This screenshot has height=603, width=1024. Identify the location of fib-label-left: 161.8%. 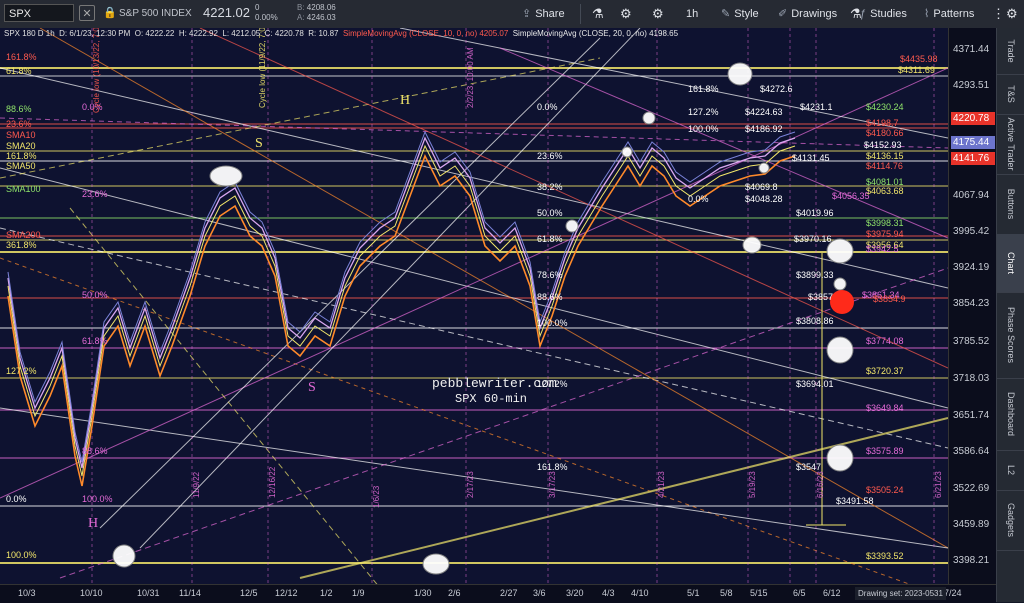
(21, 57).